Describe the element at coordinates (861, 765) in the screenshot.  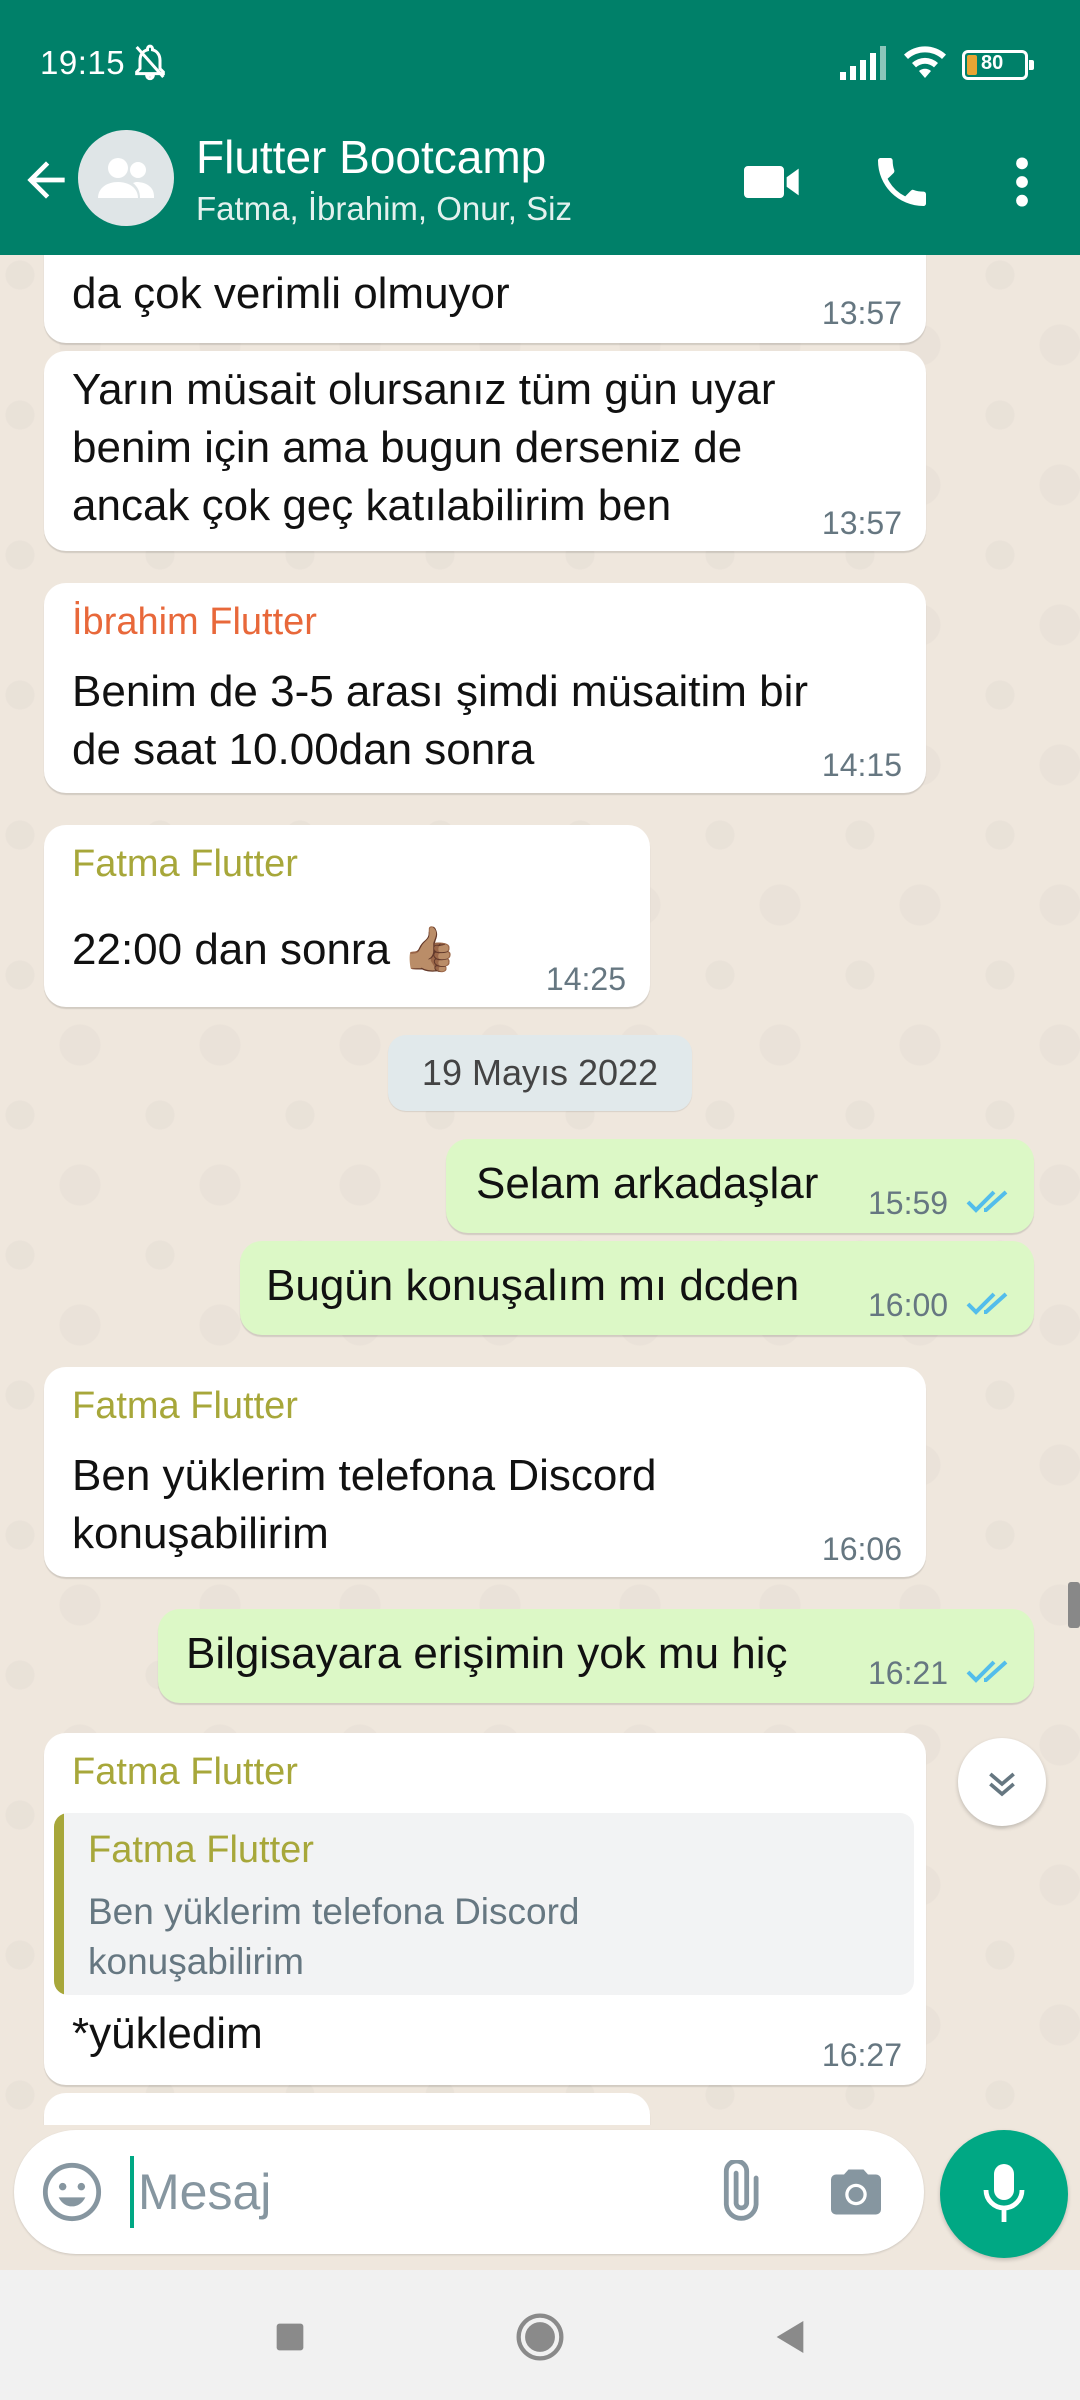
I see `message-time: 14:15` at that location.